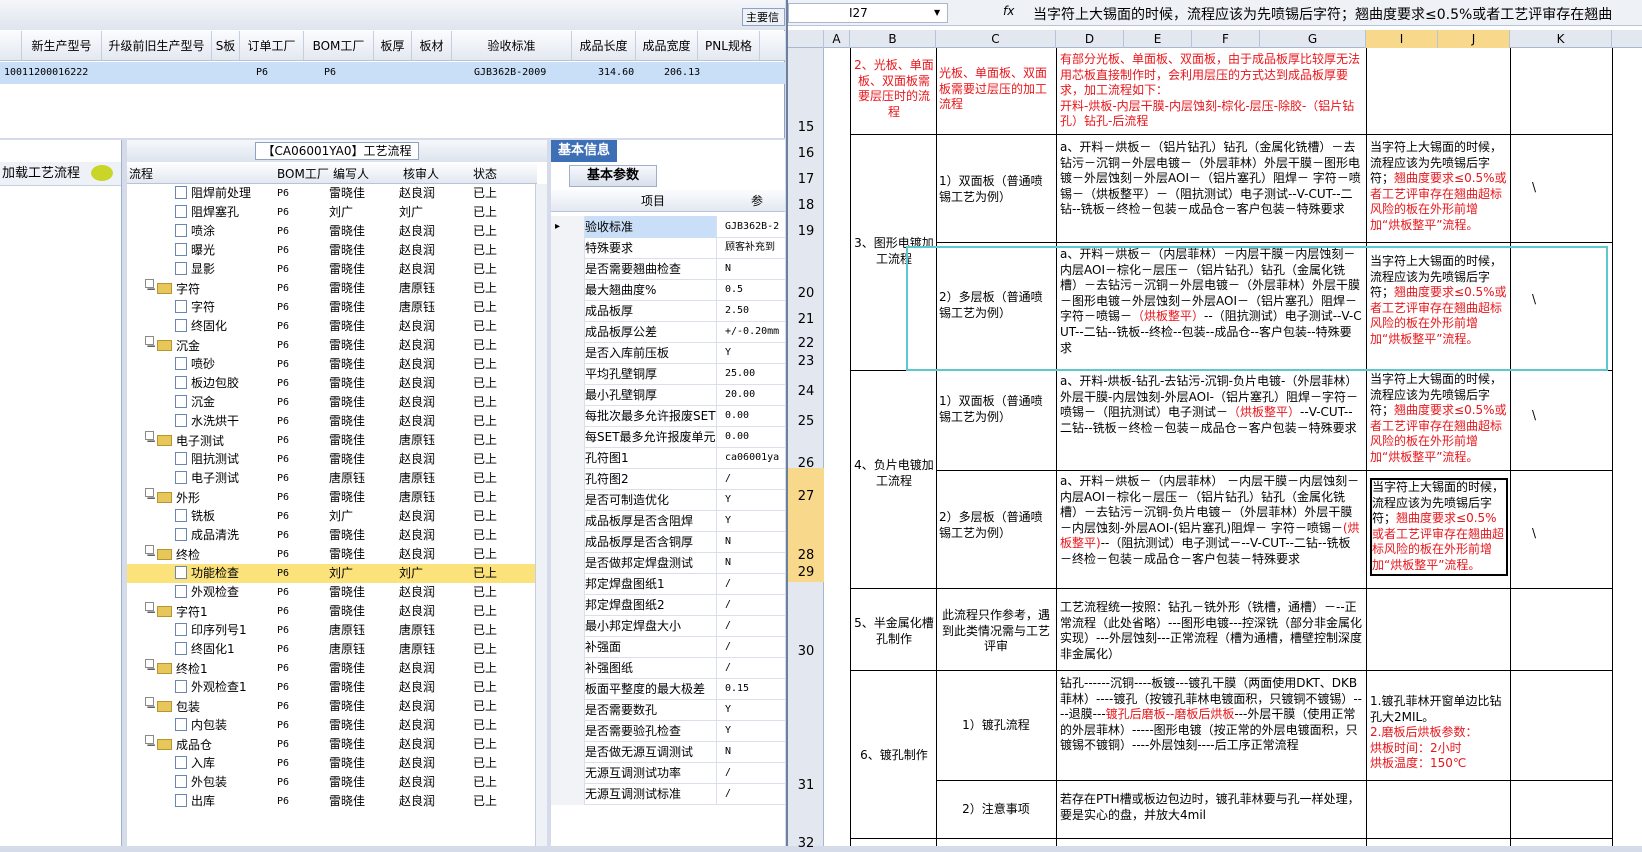 The width and height of the screenshot is (1642, 852). I want to click on tree-row: 板边包胶 P6 雷晓佳 赵良润 已上, so click(332, 383).